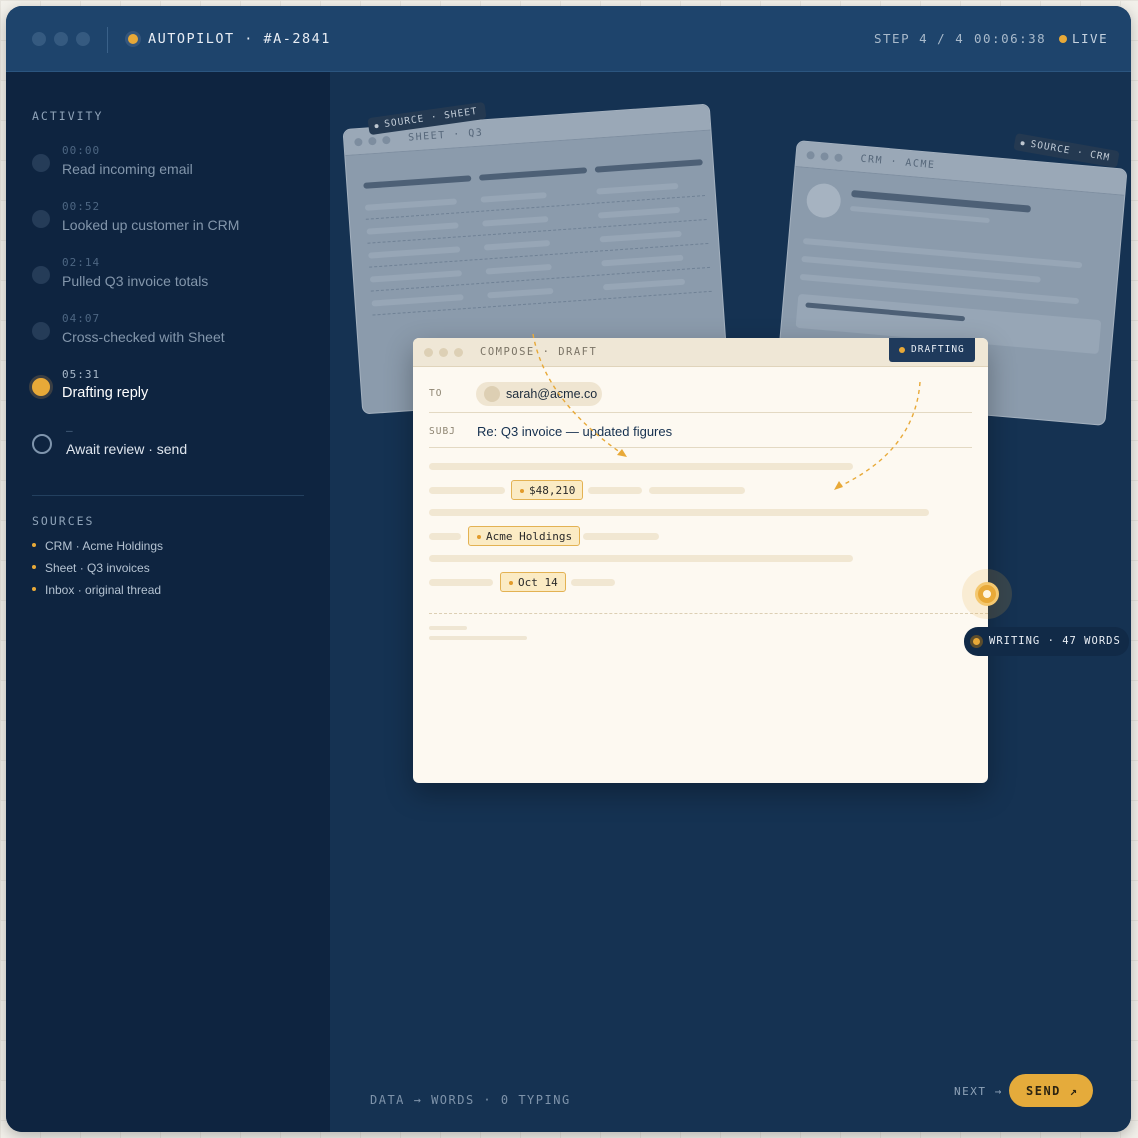 Image resolution: width=1138 pixels, height=1138 pixels. What do you see at coordinates (103, 590) in the screenshot?
I see `source-label: Inbox · original thread` at bounding box center [103, 590].